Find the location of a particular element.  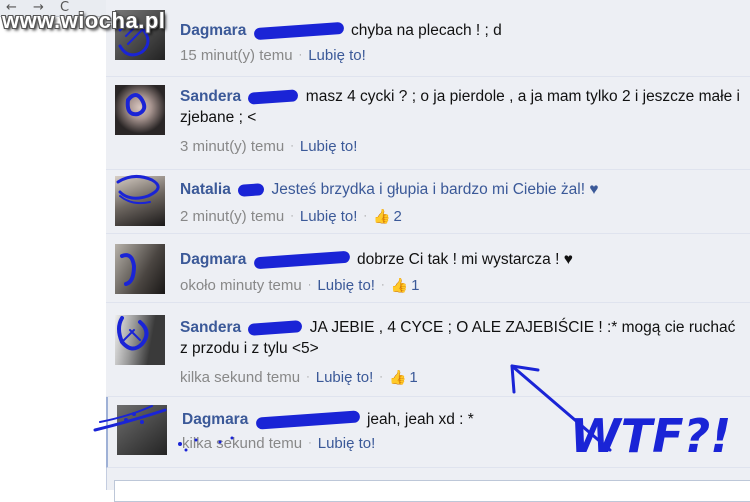

comment-text: dobrze Ci tak ! mi wystarcza ! ♥ is located at coordinates (464, 259).